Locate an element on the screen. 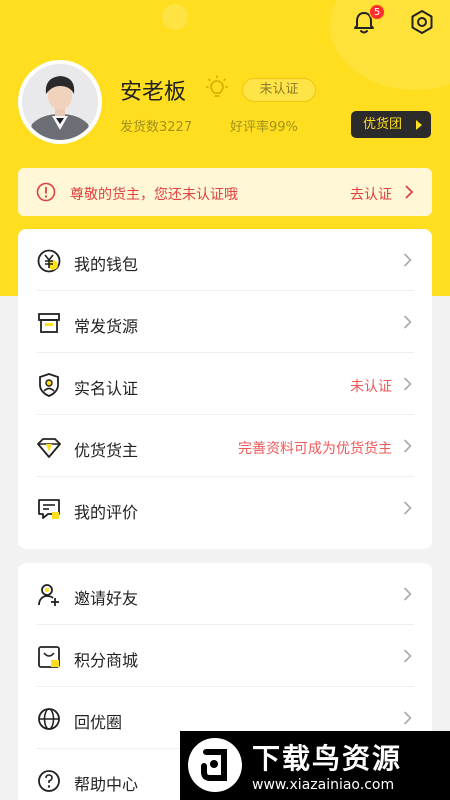 Image resolution: width=450 pixels, height=800 pixels. menu-item-wallet: 我的钱包 is located at coordinates (225, 260).